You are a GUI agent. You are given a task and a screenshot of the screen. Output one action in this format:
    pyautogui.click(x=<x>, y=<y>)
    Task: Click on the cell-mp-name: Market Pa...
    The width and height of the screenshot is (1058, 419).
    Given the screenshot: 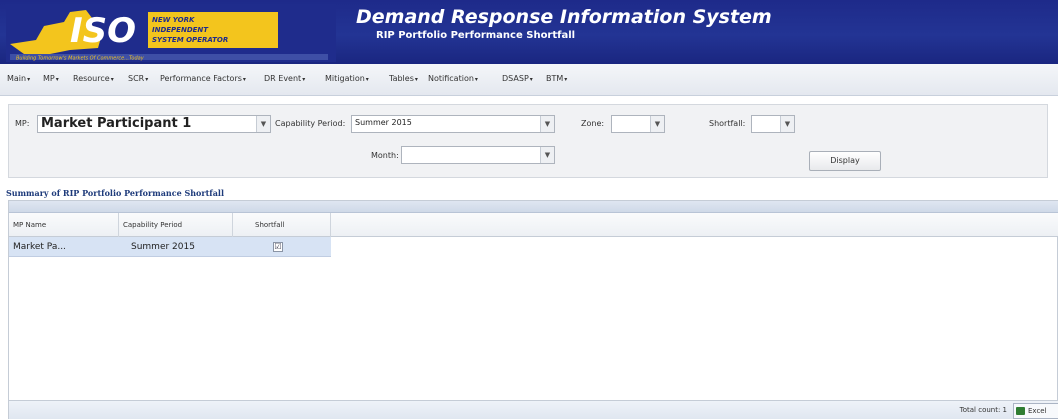 What is the action you would take?
    pyautogui.click(x=39, y=247)
    